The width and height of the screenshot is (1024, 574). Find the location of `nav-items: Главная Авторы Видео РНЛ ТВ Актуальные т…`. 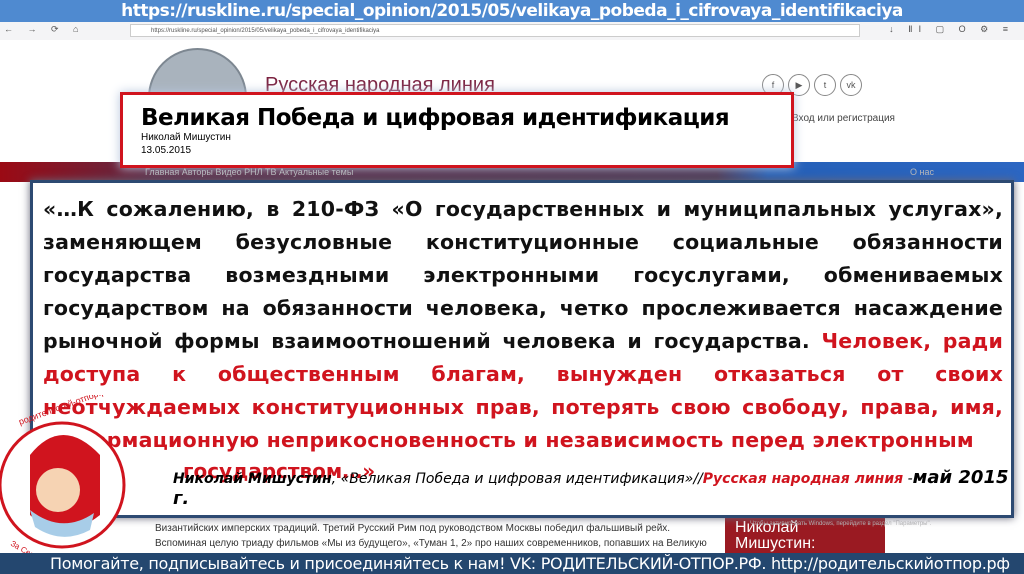

nav-items: Главная Авторы Видео РНЛ ТВ Актуальные т… is located at coordinates (249, 172).